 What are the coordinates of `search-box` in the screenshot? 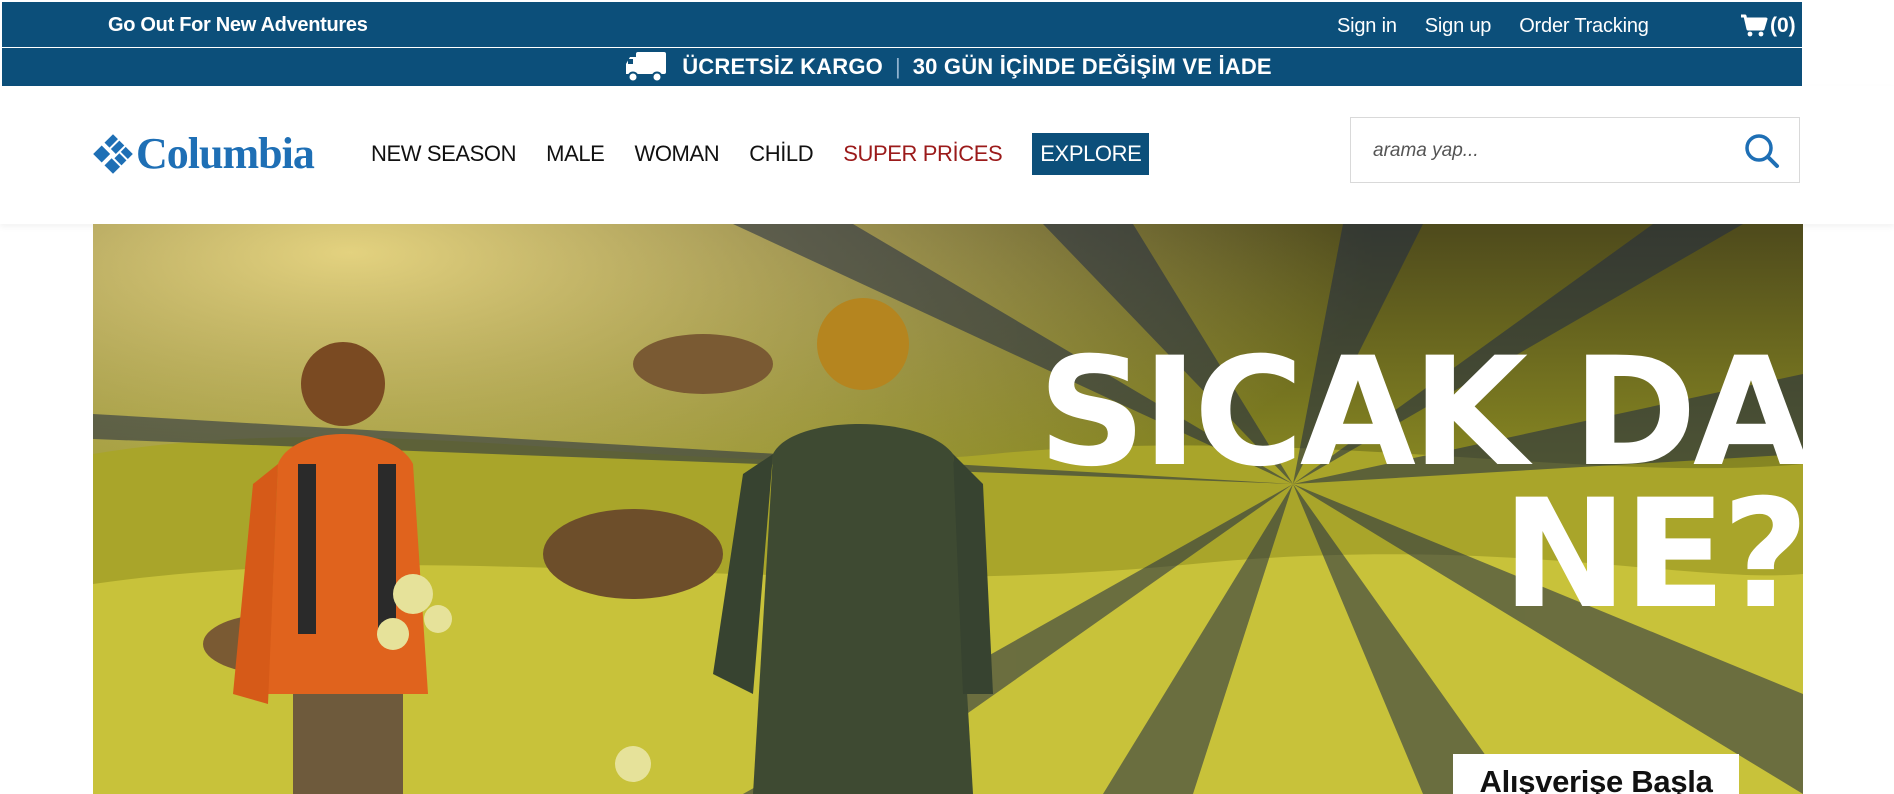 It's located at (1575, 150).